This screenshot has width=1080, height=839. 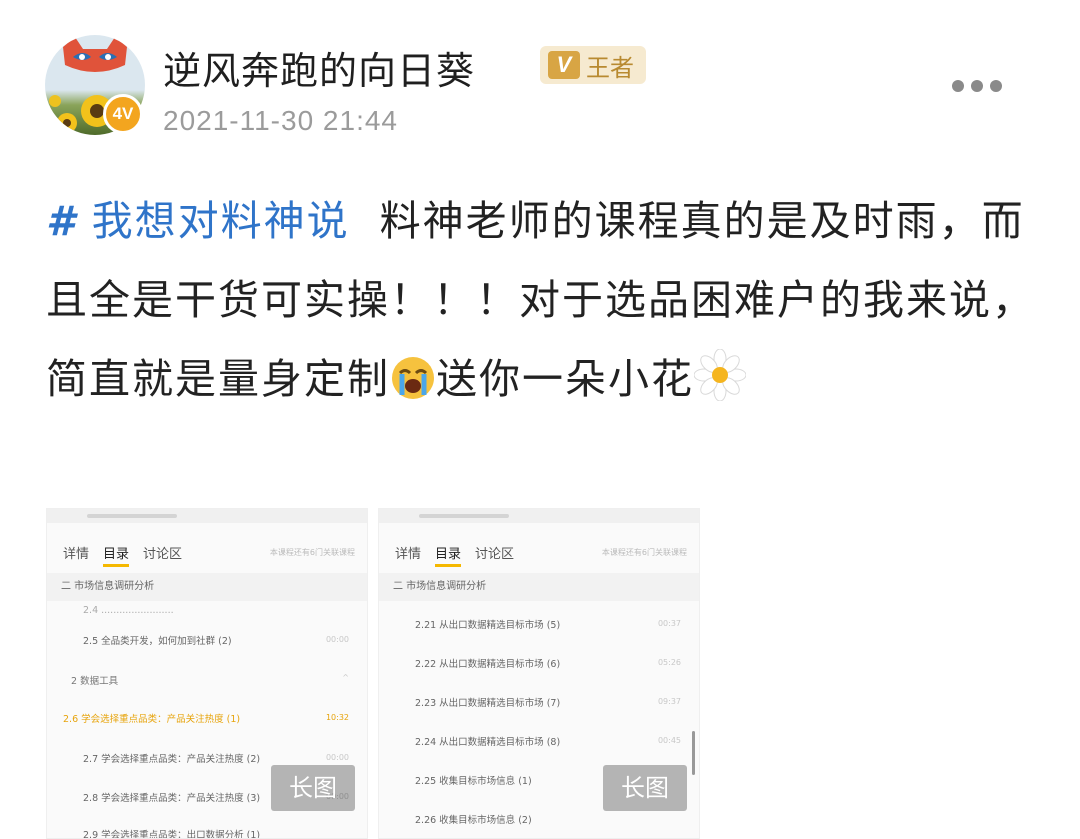 What do you see at coordinates (345, 677) in the screenshot?
I see `collapse-chevron-icon: ^` at bounding box center [345, 677].